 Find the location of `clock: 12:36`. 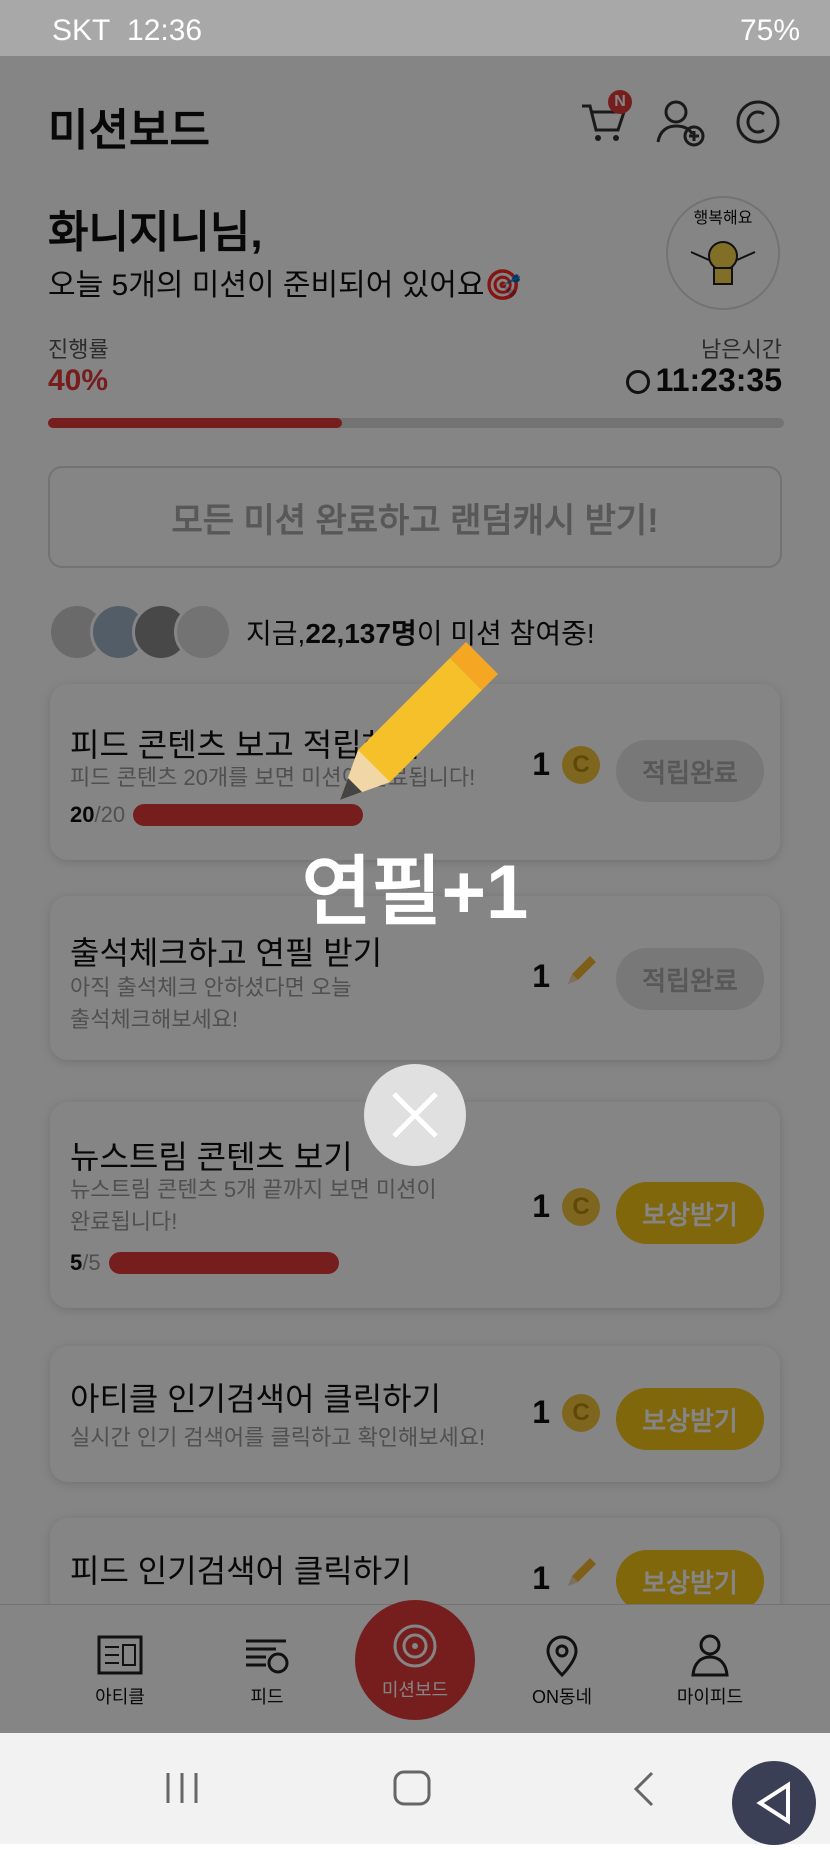

clock: 12:36 is located at coordinates (165, 30).